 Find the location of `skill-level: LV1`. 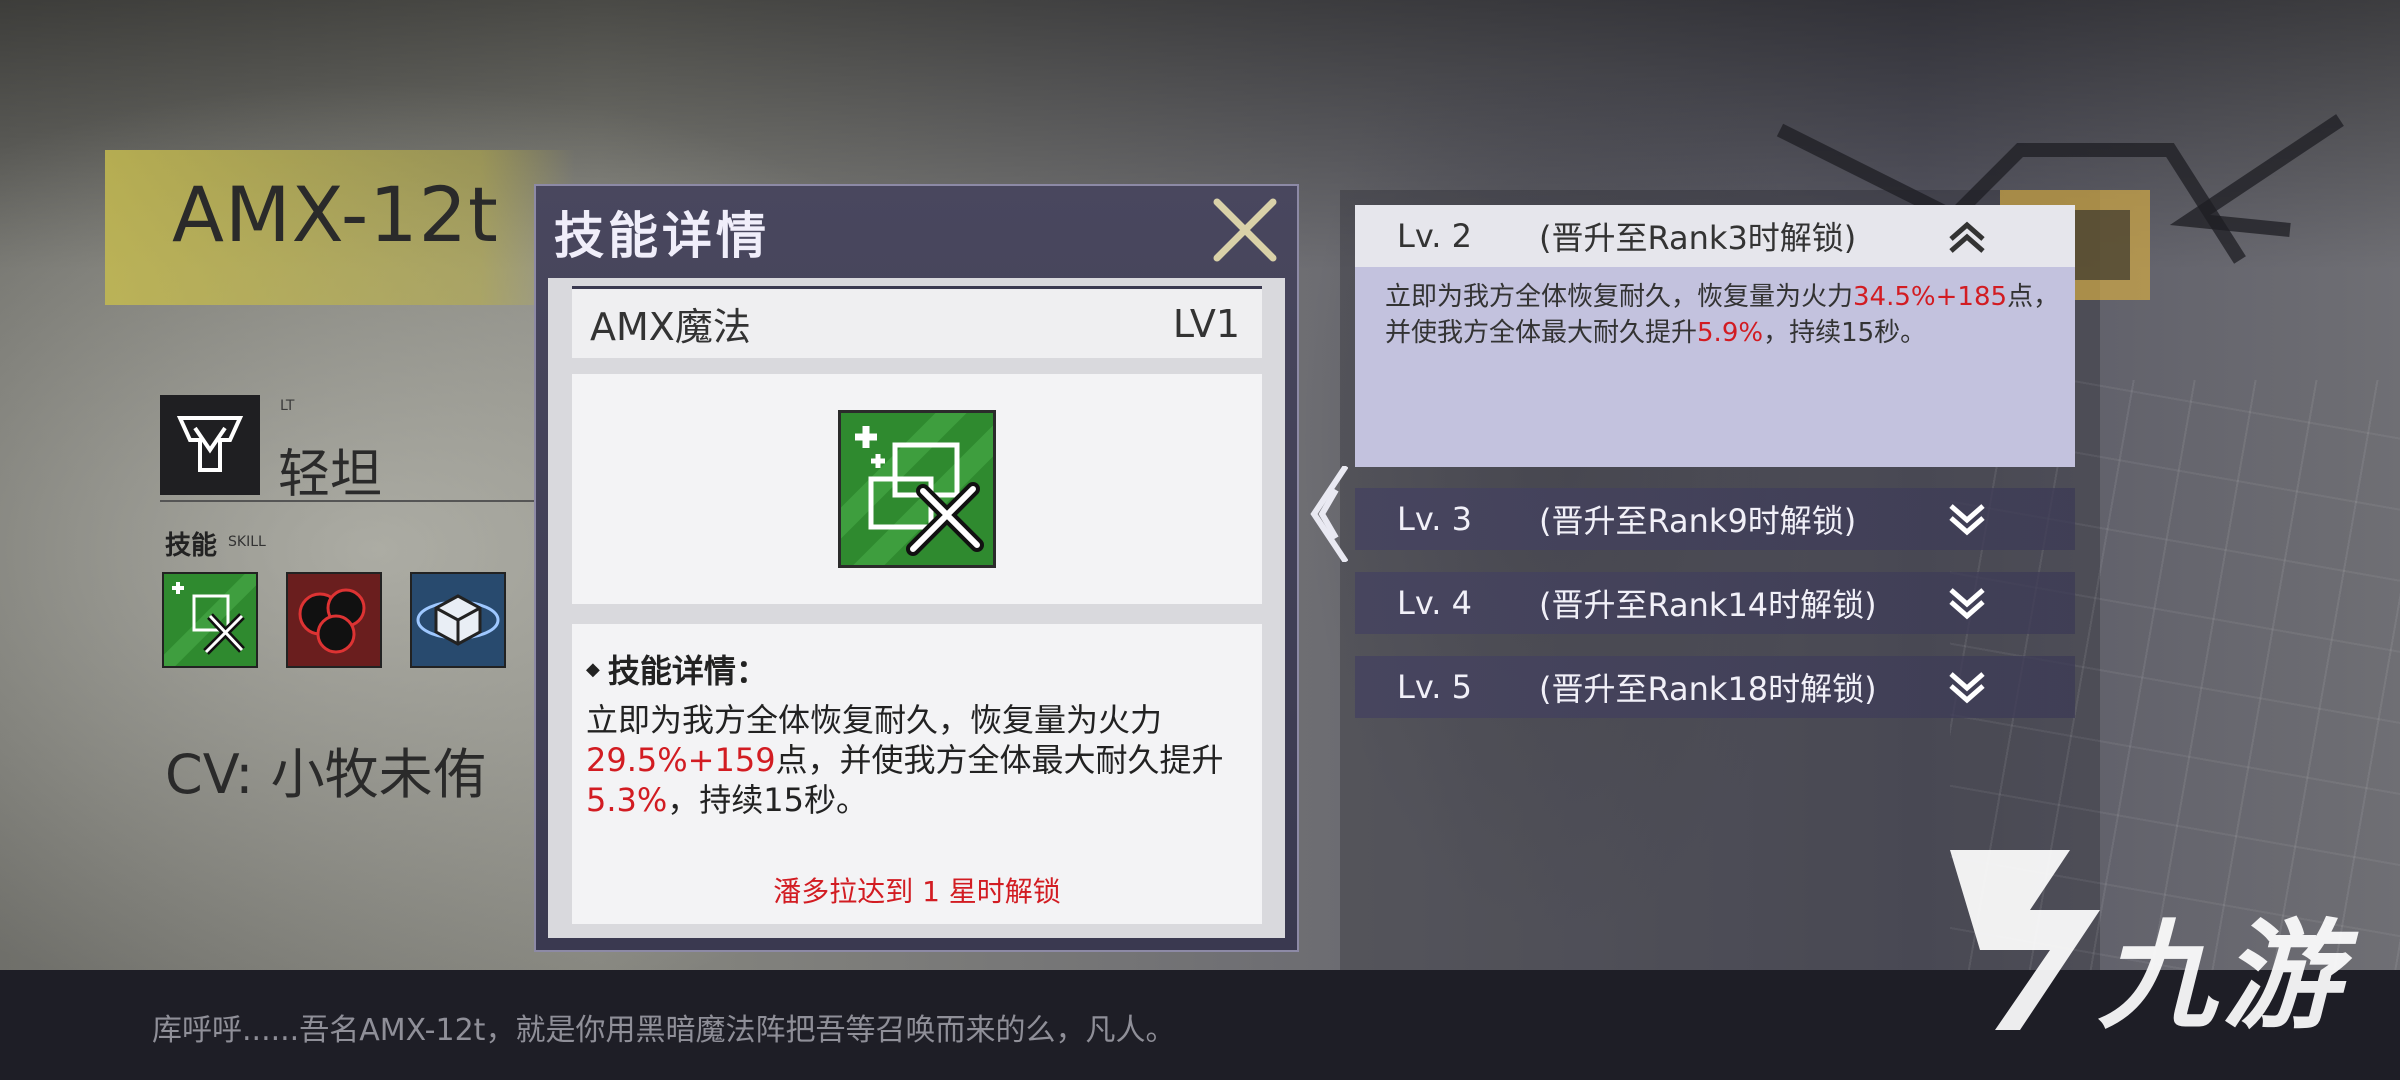

skill-level: LV1 is located at coordinates (1206, 323).